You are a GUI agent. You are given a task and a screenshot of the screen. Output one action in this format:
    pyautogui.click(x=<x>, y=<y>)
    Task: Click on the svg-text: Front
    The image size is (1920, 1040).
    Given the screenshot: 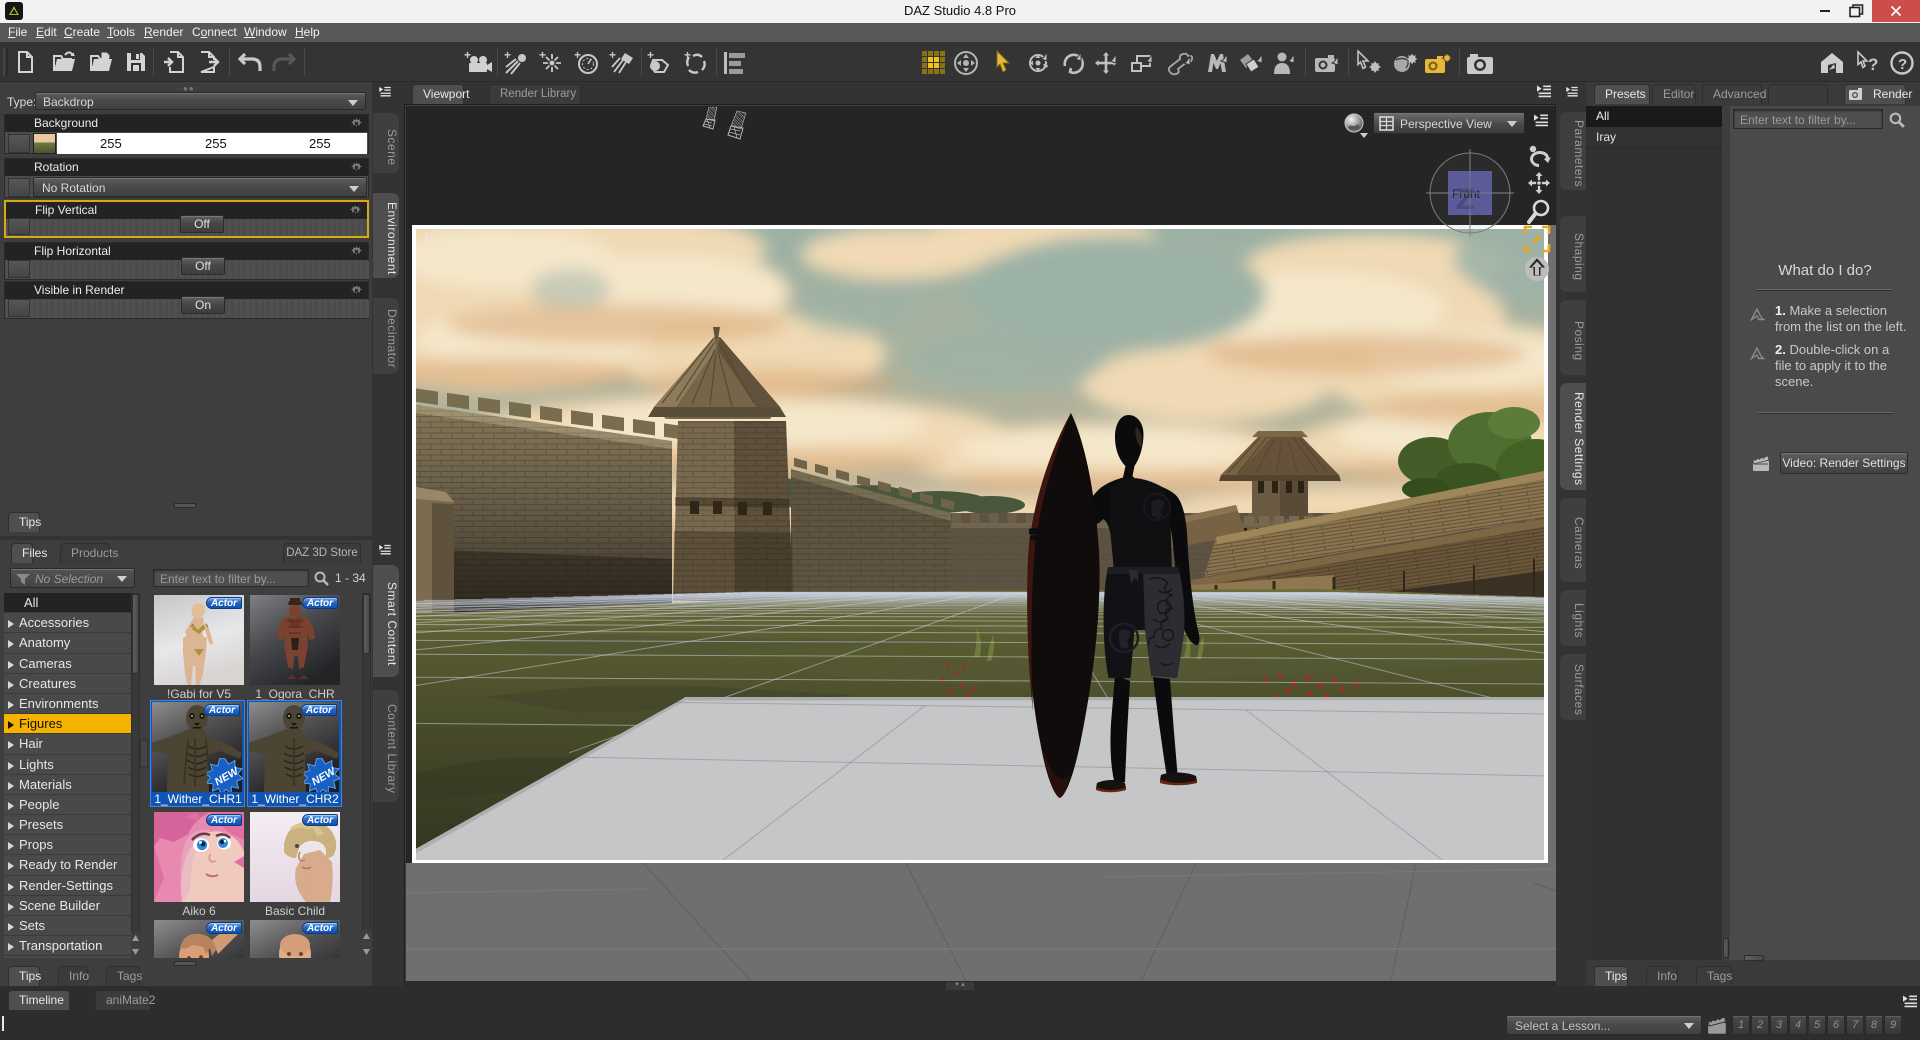 What is the action you would take?
    pyautogui.click(x=1466, y=194)
    